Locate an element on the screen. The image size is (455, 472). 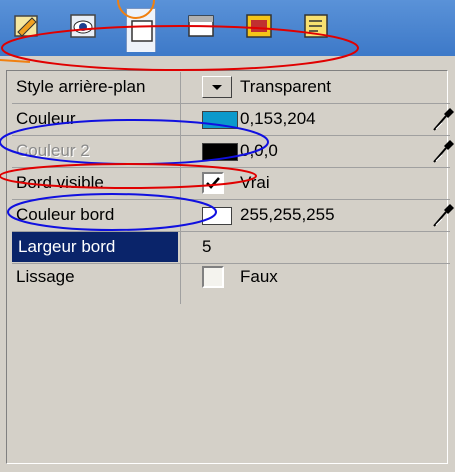
property-label: Lissage is located at coordinates (45, 276).